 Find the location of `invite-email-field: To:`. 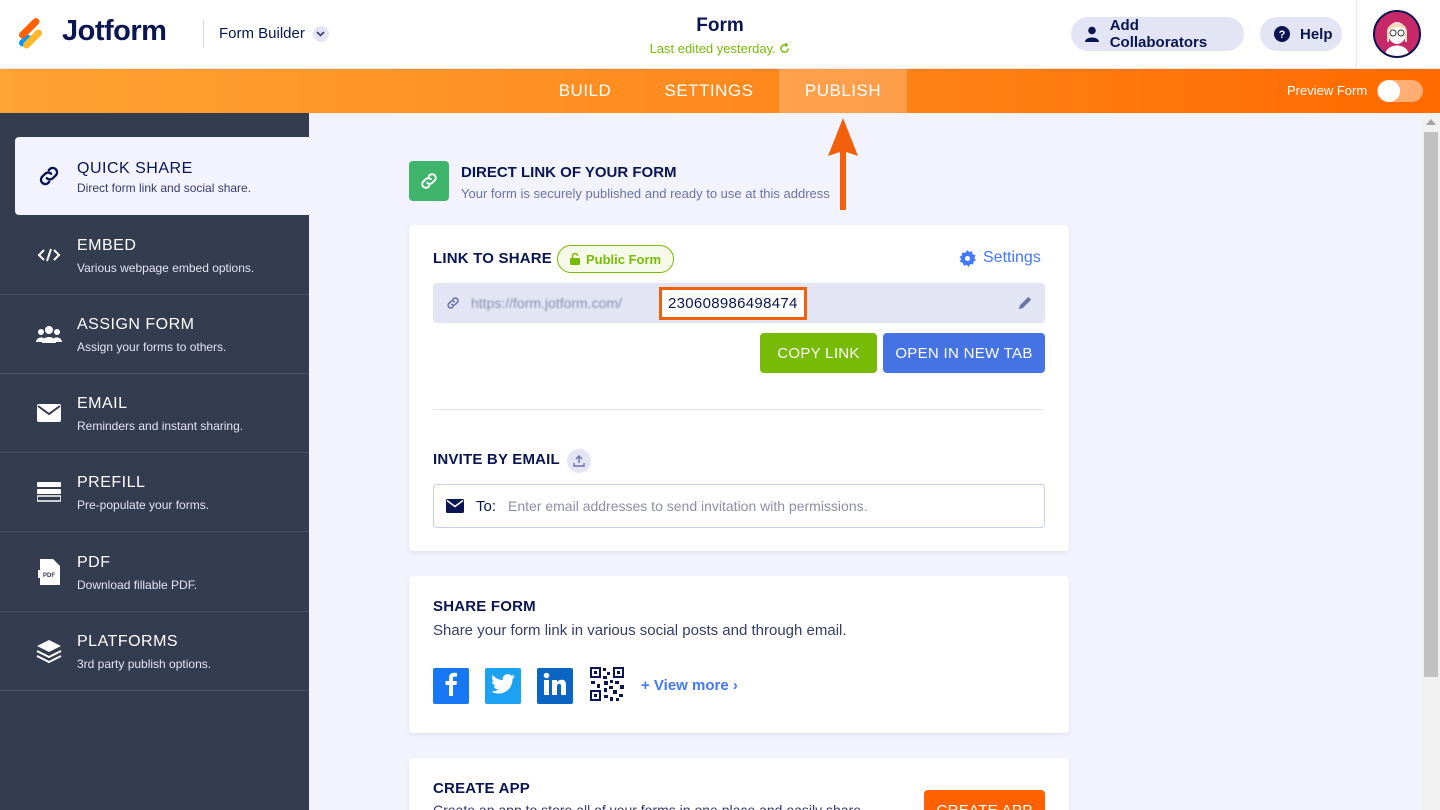

invite-email-field: To: is located at coordinates (739, 506).